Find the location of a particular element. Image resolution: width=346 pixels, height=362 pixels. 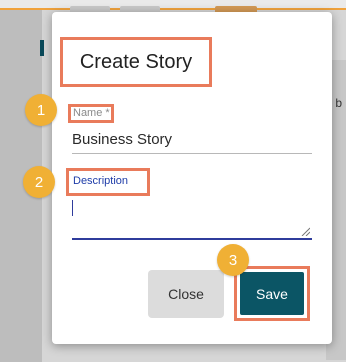

name-field is located at coordinates (192, 139).